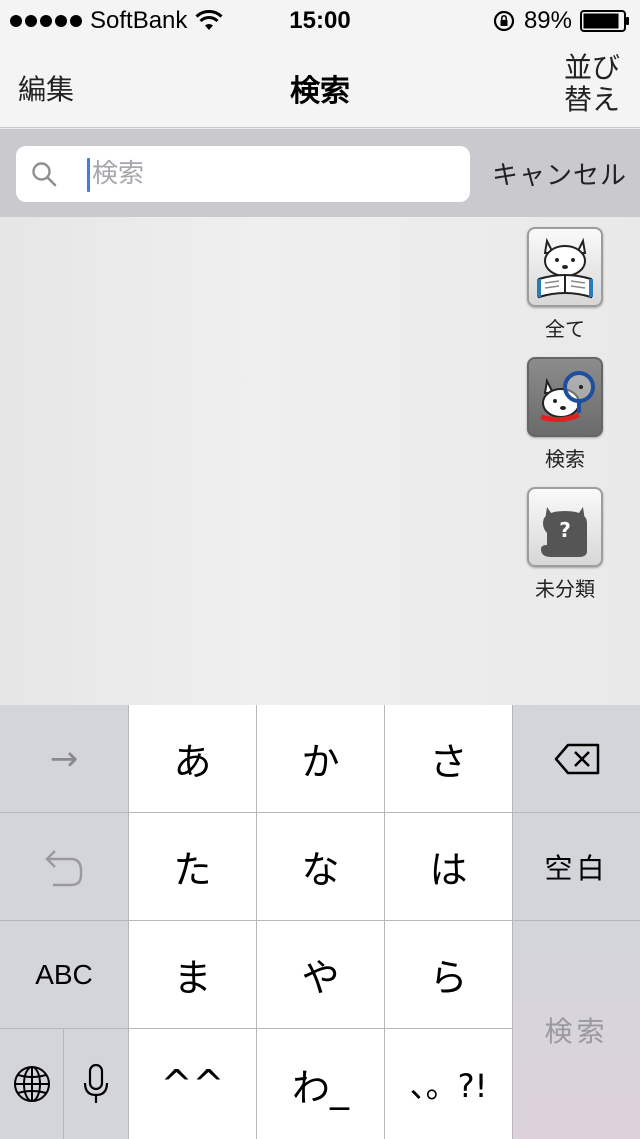 The image size is (640, 1139). Describe the element at coordinates (592, 99) in the screenshot. I see `sort-label-line2: 替え` at that location.